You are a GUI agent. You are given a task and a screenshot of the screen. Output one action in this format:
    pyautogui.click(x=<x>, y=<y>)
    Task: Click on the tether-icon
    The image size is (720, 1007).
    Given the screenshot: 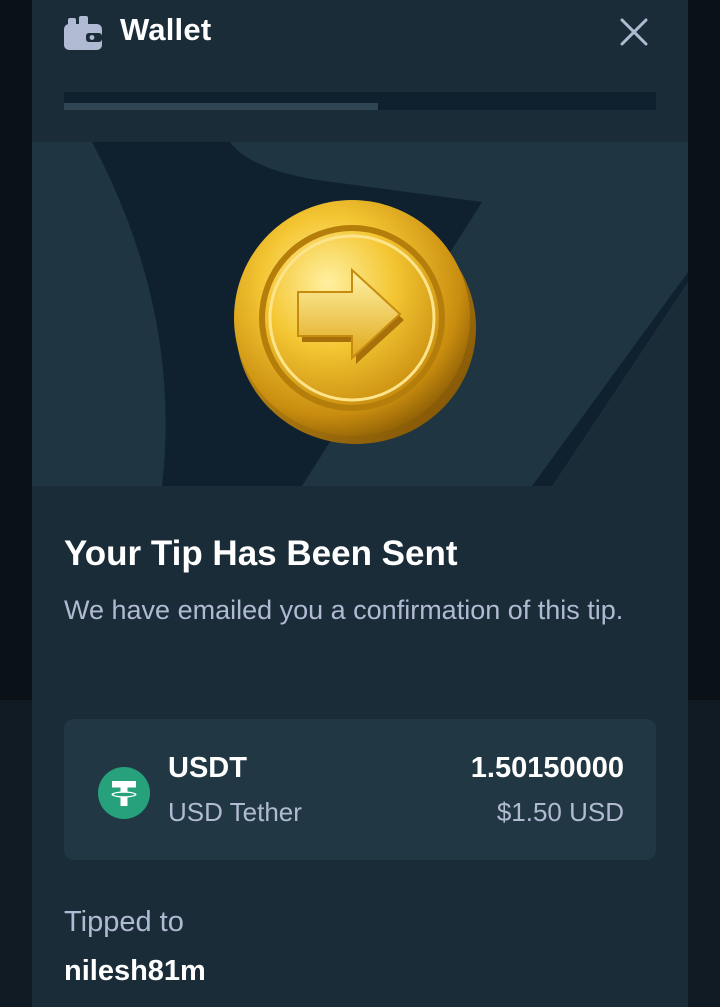 What is the action you would take?
    pyautogui.click(x=124, y=793)
    